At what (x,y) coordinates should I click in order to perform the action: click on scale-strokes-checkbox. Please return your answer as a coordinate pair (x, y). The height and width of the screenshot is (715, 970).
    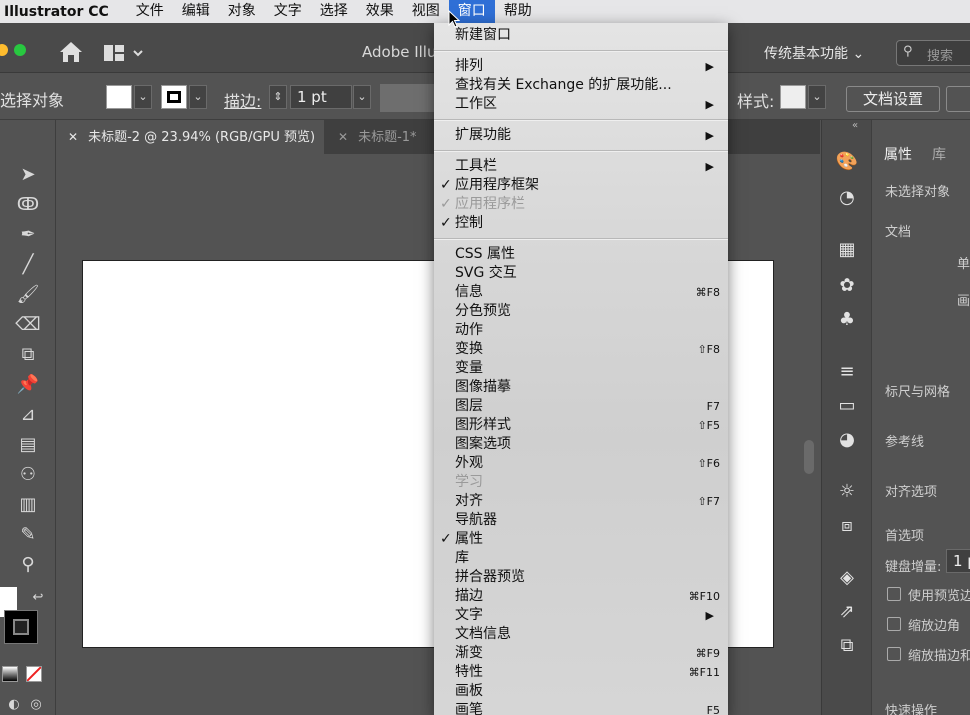
    Looking at the image, I should click on (894, 654).